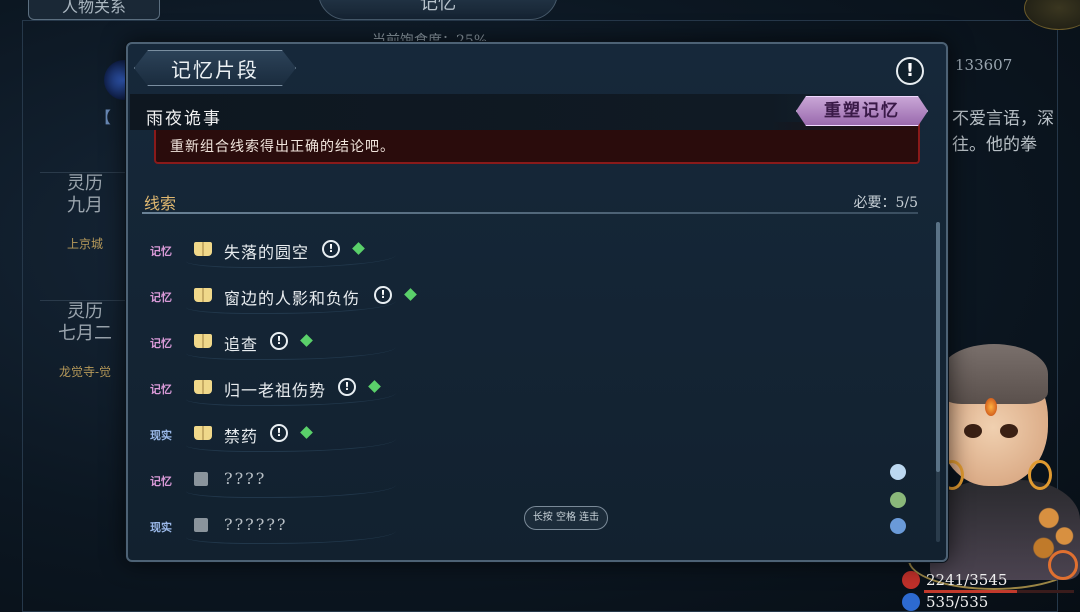  I want to click on mp-stat: 535/535, so click(991, 602).